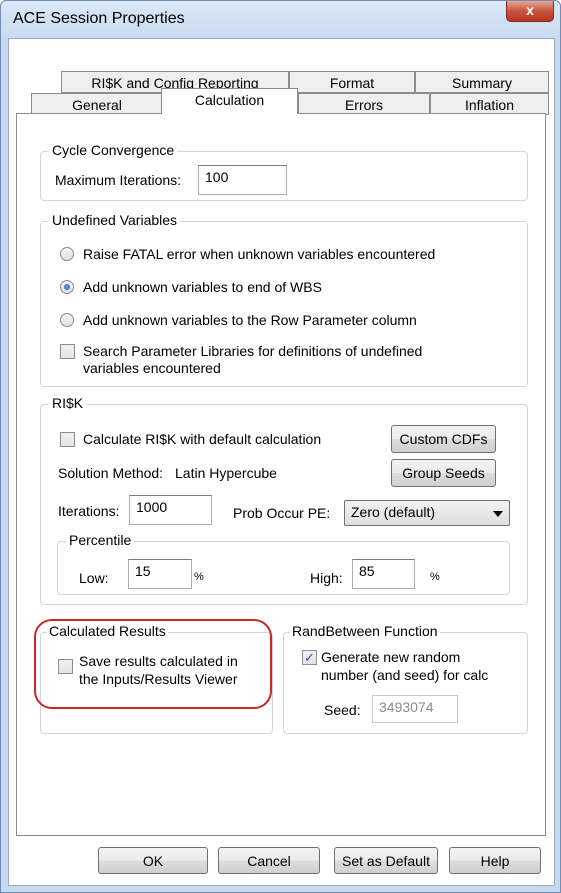  I want to click on randbetween-title: RandBetween Function, so click(365, 631).